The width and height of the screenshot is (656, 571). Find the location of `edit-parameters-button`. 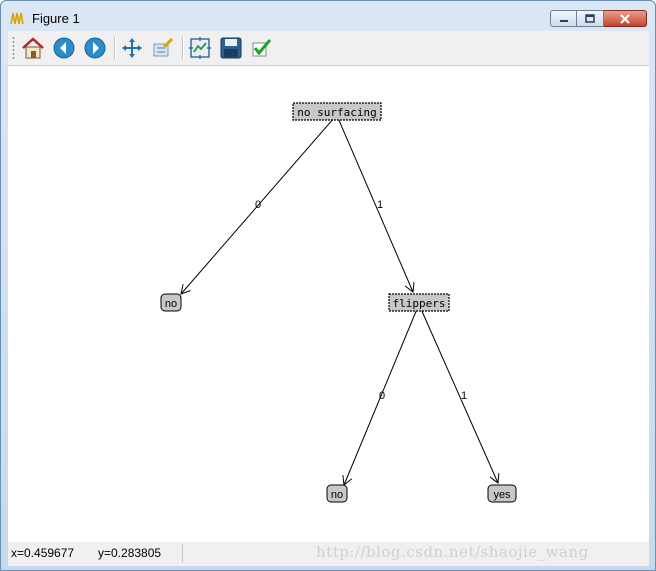

edit-parameters-button is located at coordinates (262, 48).